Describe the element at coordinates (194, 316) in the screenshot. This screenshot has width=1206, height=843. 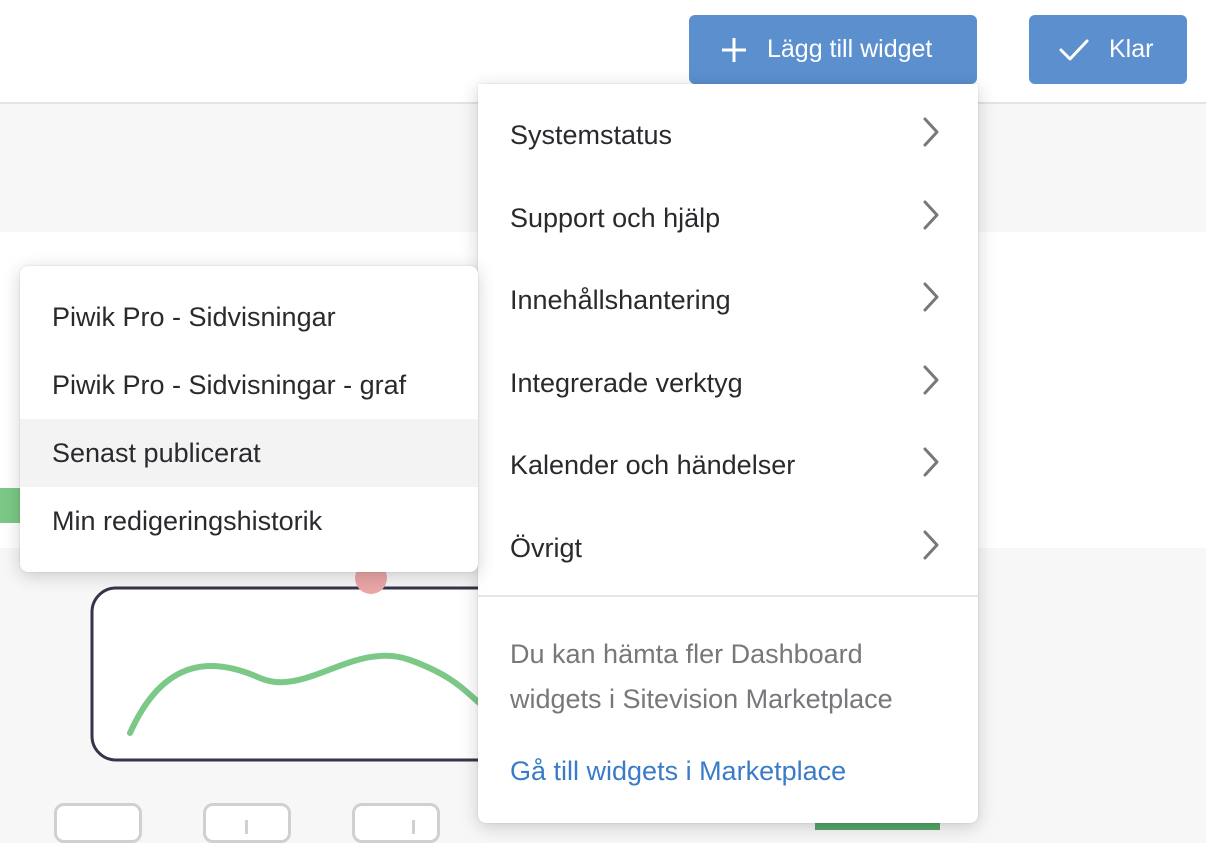
I see `submenu-item-label: Piwik Pro - Sidvisningar` at that location.